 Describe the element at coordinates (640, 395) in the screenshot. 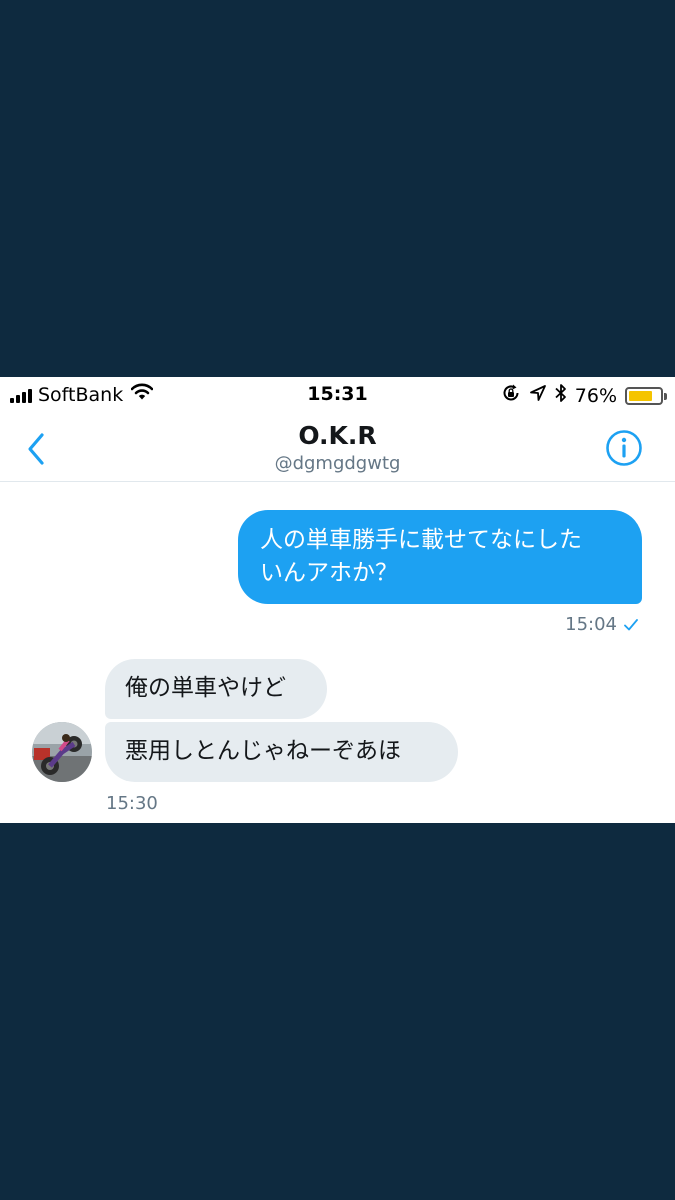

I see `battery-level-fill` at that location.